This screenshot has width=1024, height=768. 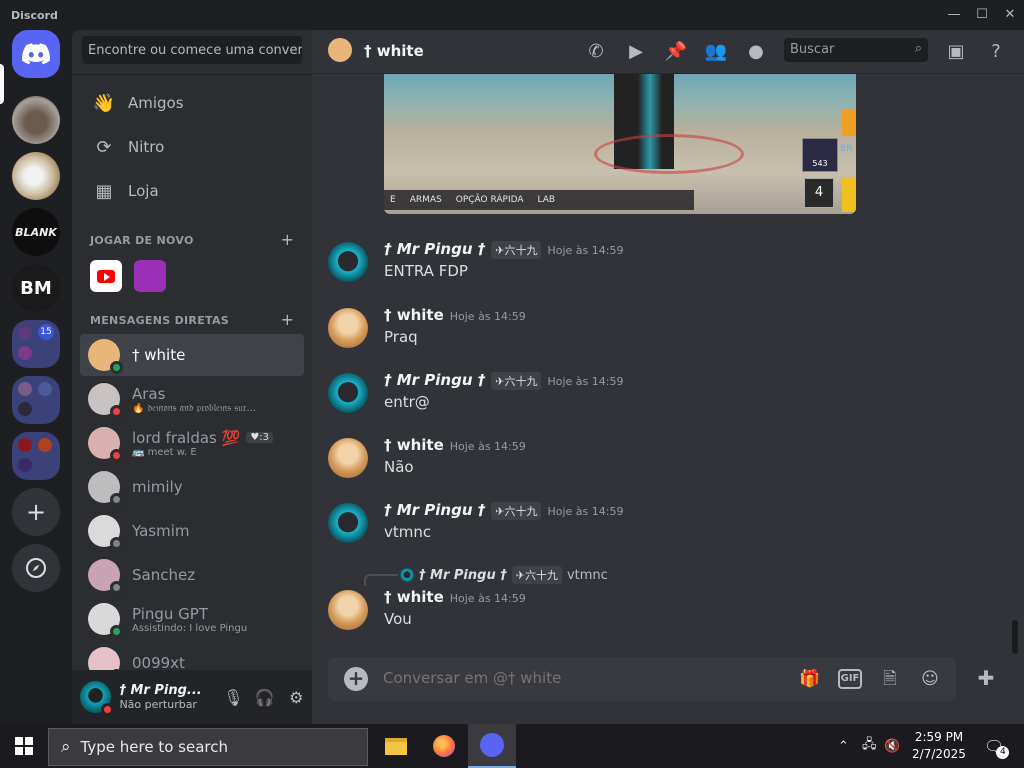 I want to click on maximize-button: ☐, so click(x=982, y=15).